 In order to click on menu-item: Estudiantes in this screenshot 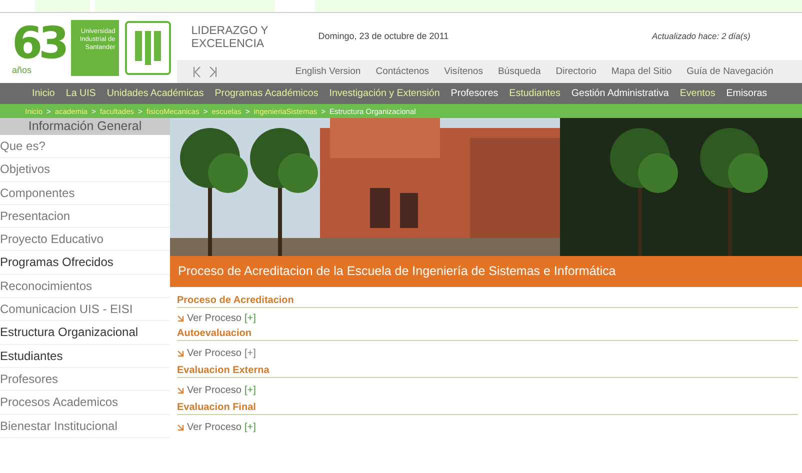, I will do `click(534, 93)`.